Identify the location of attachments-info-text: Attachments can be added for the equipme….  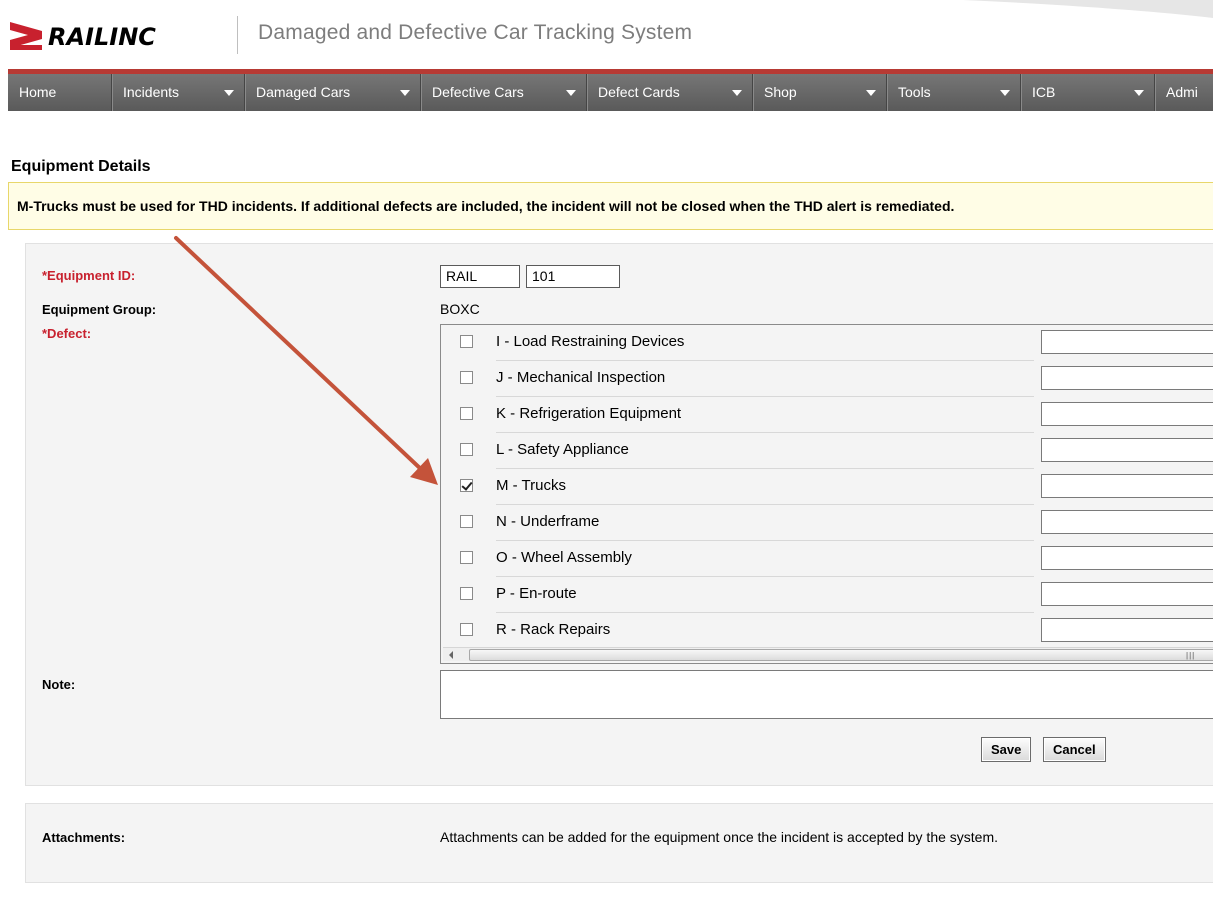
(719, 837).